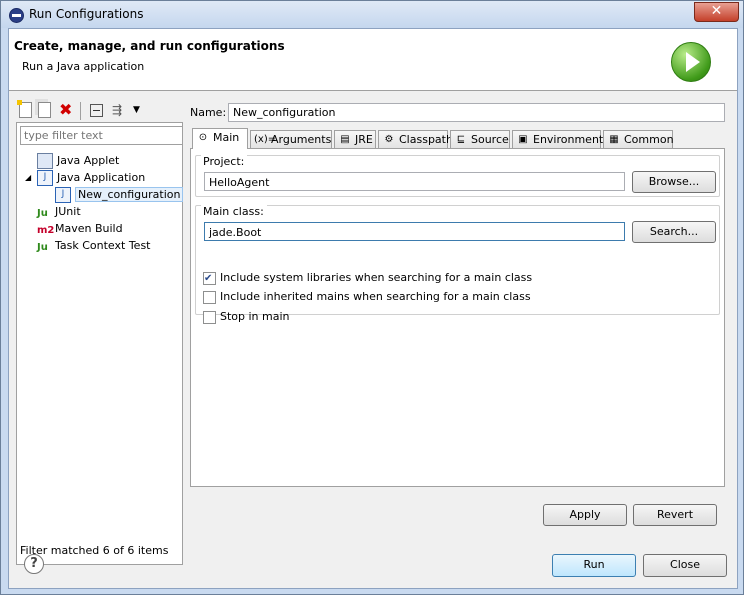  I want to click on tab-source: ⊑ Source, so click(480, 139).